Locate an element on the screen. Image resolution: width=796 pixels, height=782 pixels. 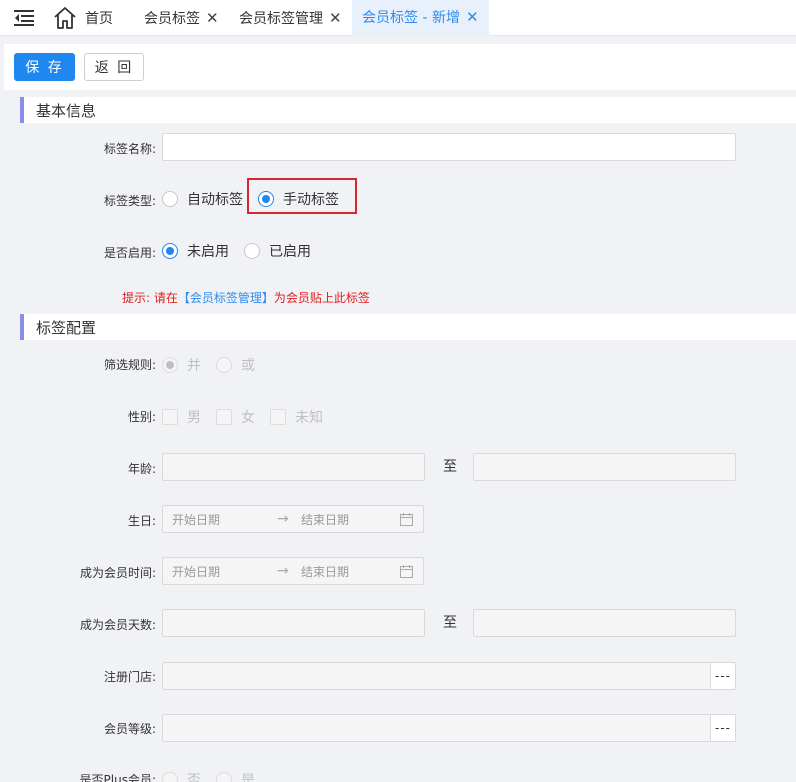
home-icon is located at coordinates (65, 18).